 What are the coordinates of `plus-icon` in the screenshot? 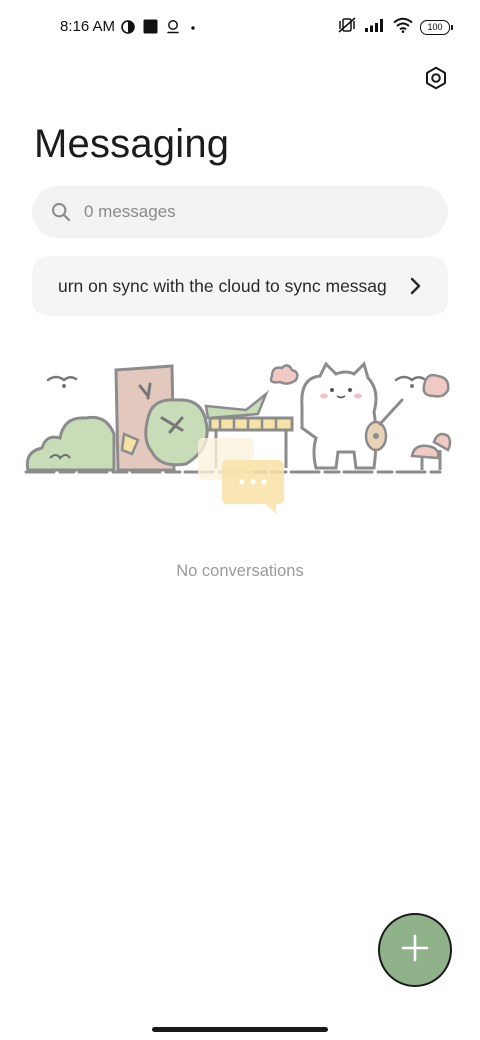 It's located at (415, 950).